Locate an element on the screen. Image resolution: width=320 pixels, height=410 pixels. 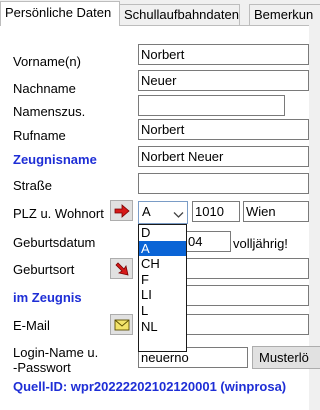
muster-button: Musterlö is located at coordinates (286, 357).